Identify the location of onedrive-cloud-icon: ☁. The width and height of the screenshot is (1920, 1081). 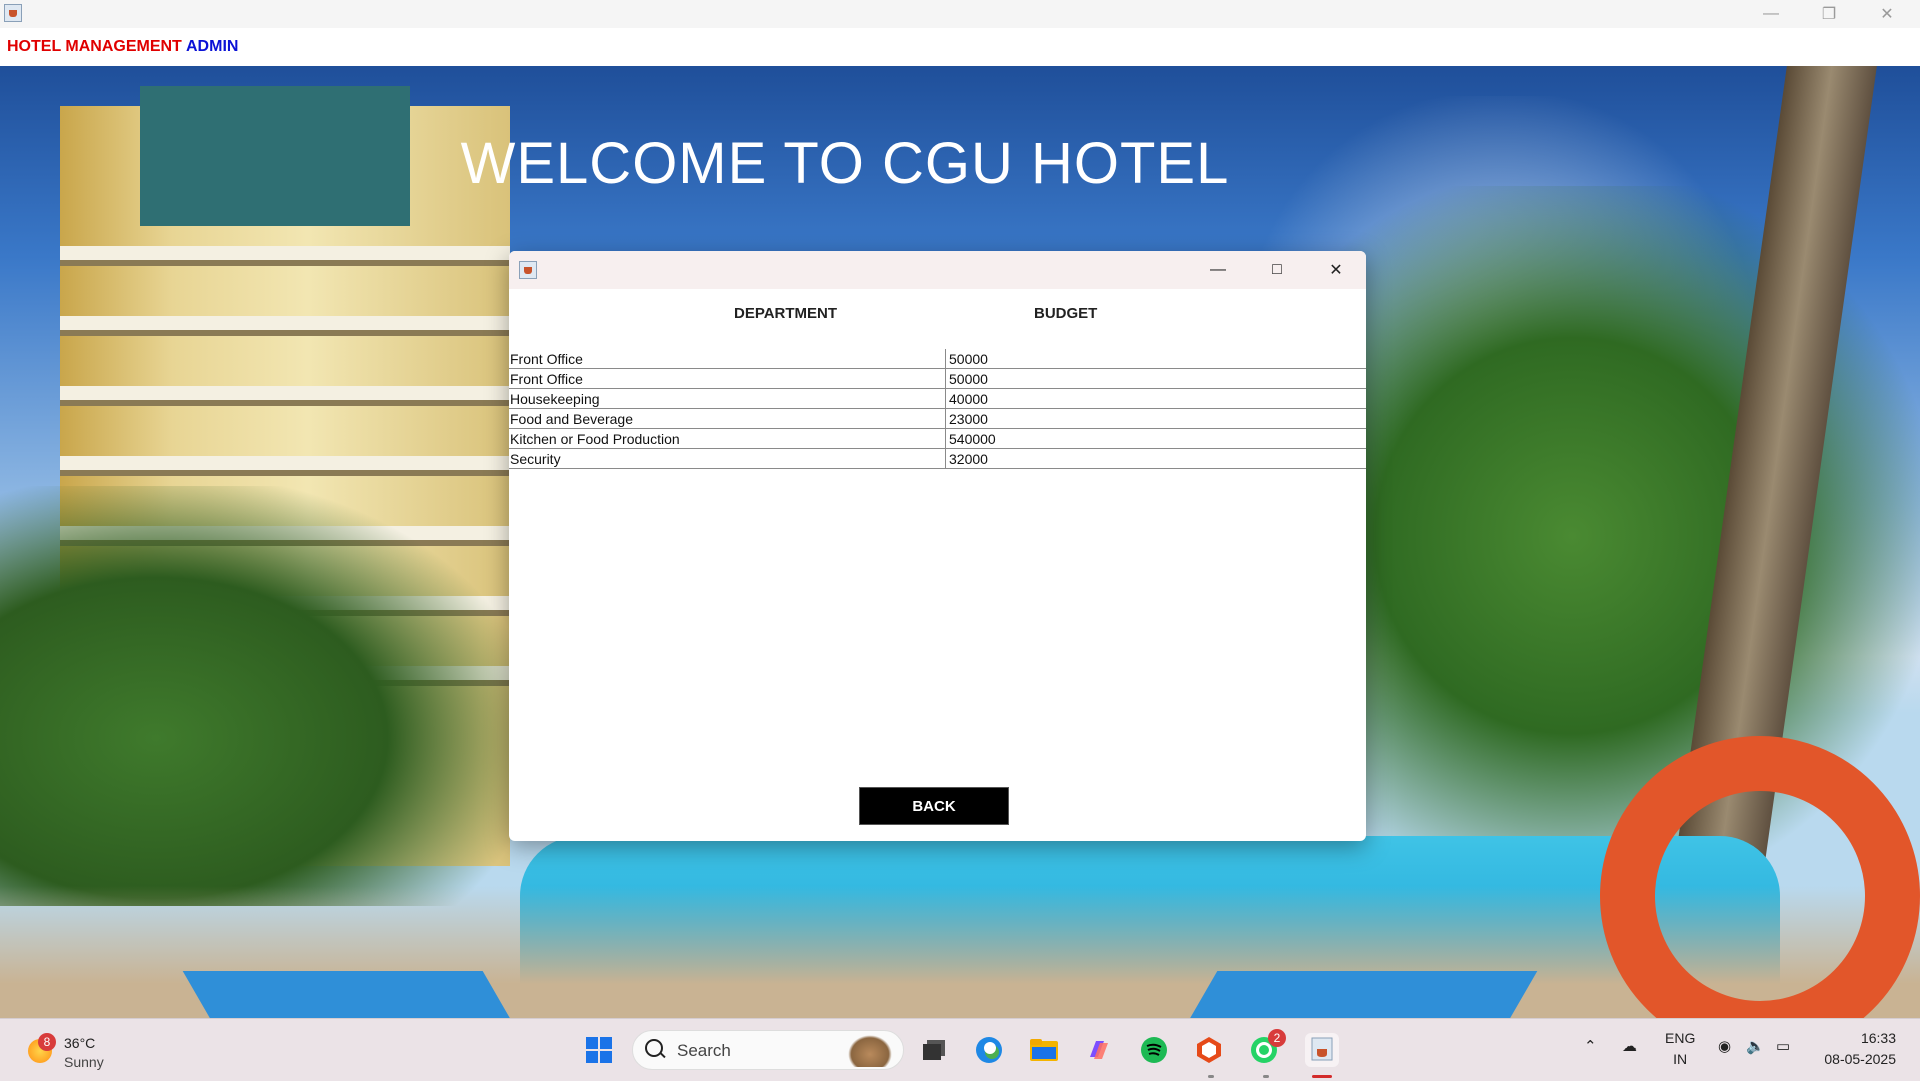
(1629, 1046).